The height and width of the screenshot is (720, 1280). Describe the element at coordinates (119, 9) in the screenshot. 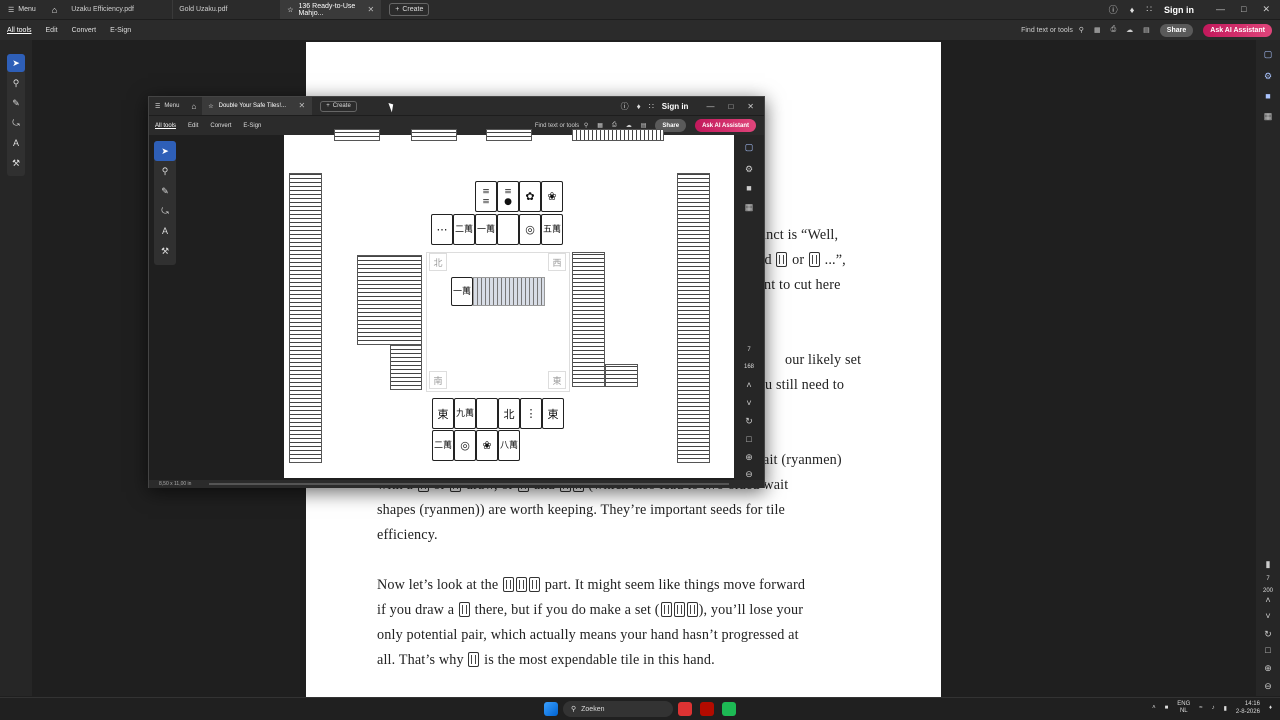

I see `tab-uzaku-efficiency: Uzaku Efficiency.pdf` at that location.